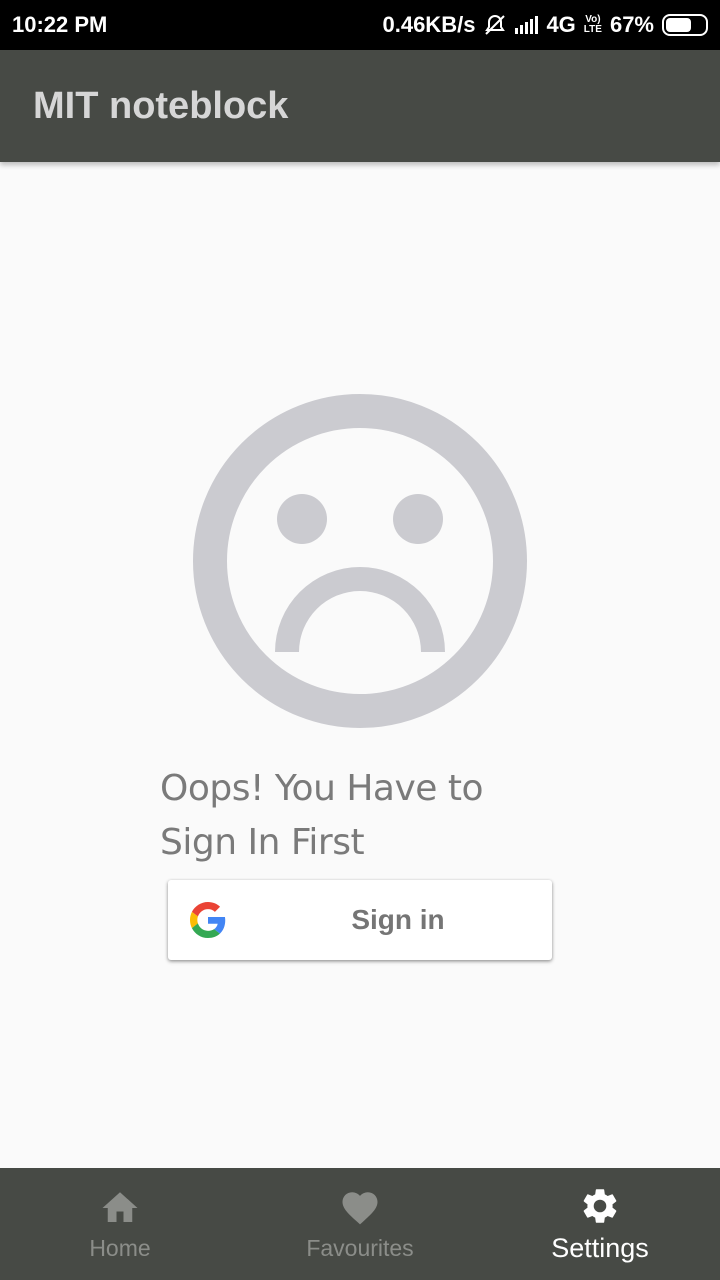 This screenshot has height=1280, width=720. I want to click on home-icon, so click(120, 1206).